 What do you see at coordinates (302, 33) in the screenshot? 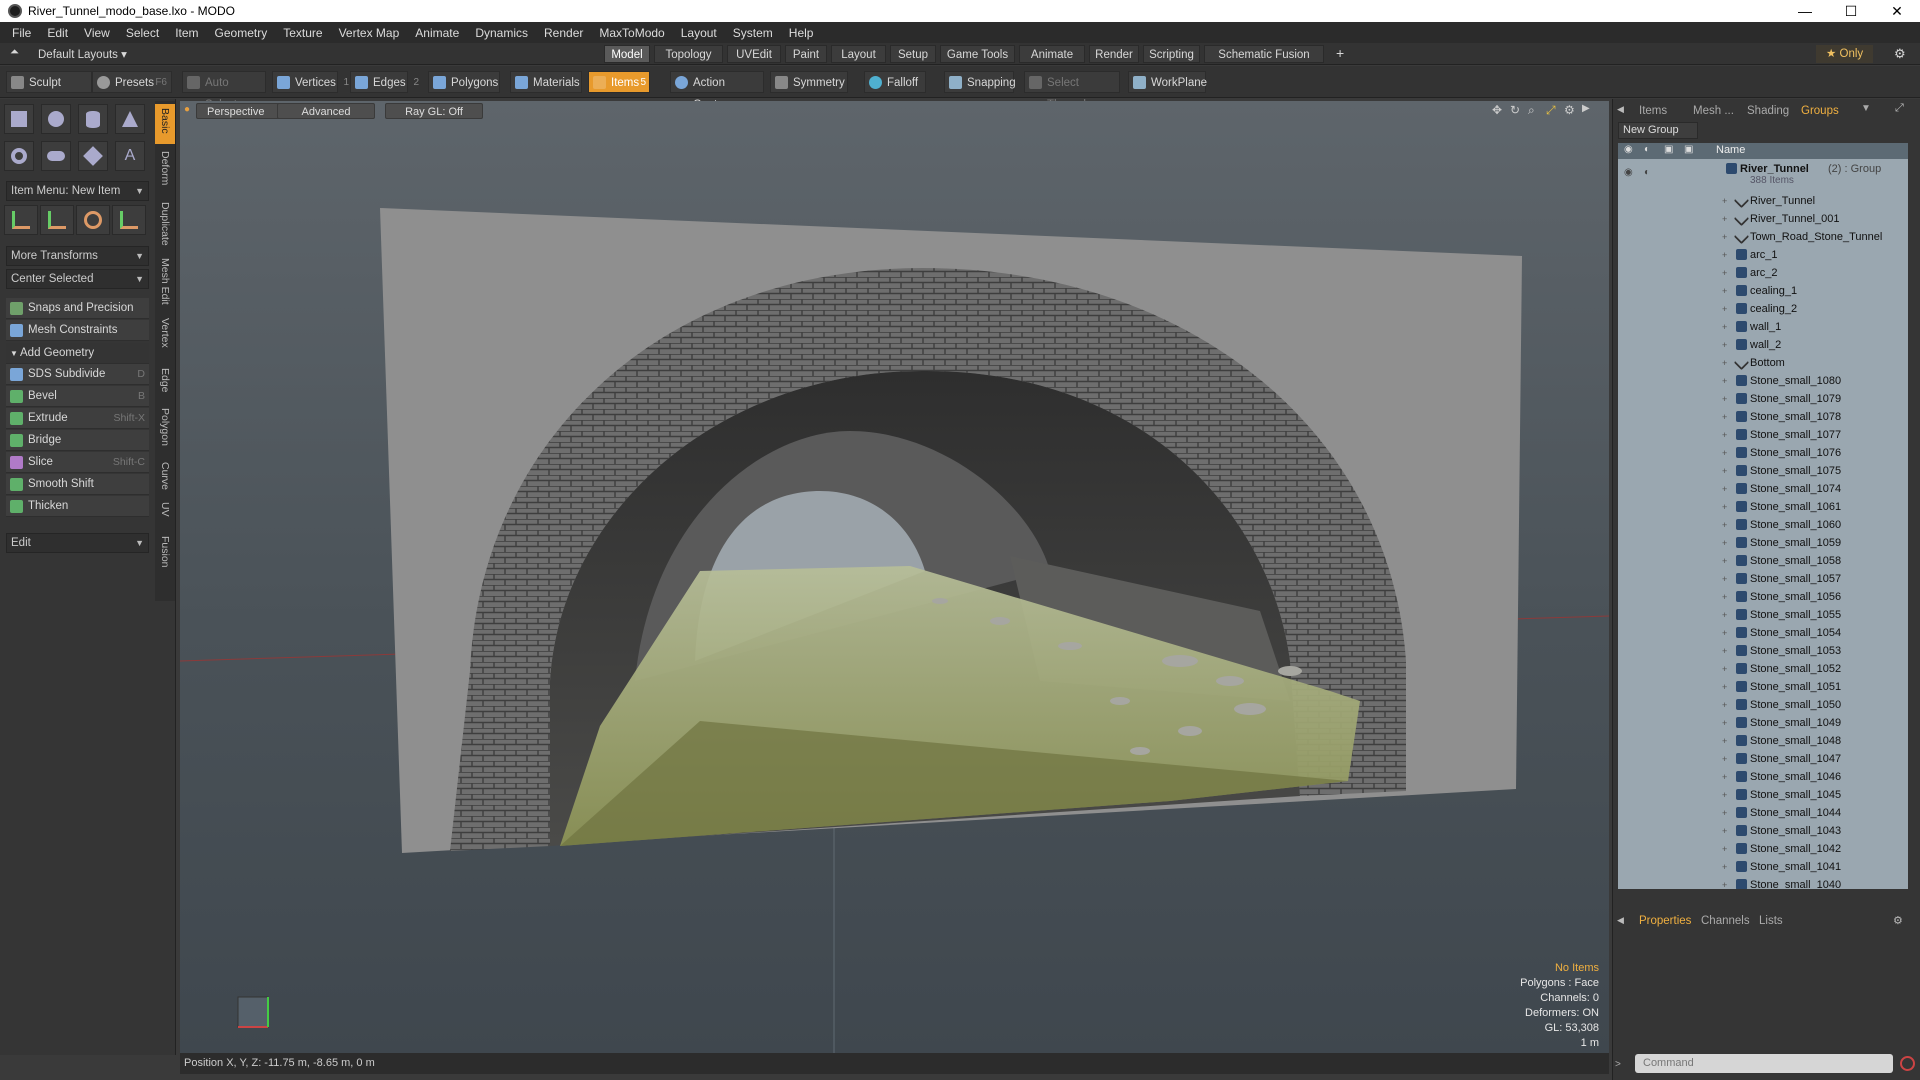
I see `menu-texture: Texture` at bounding box center [302, 33].